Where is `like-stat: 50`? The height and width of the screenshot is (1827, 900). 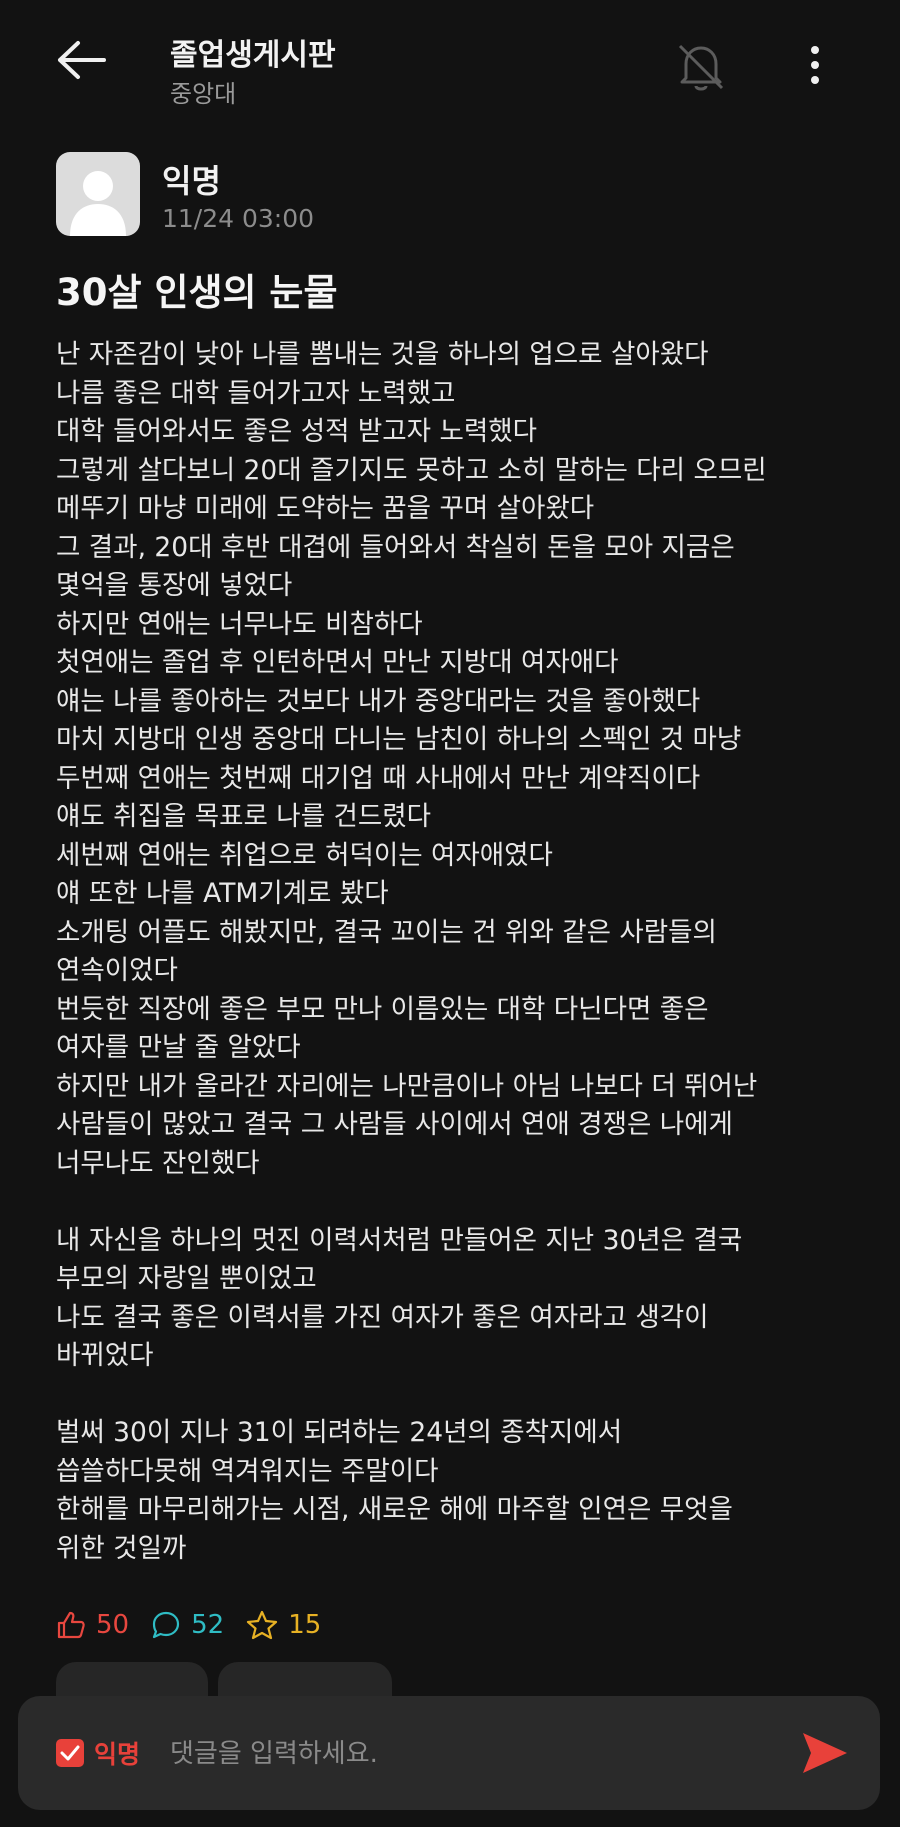
like-stat: 50 is located at coordinates (92, 1625).